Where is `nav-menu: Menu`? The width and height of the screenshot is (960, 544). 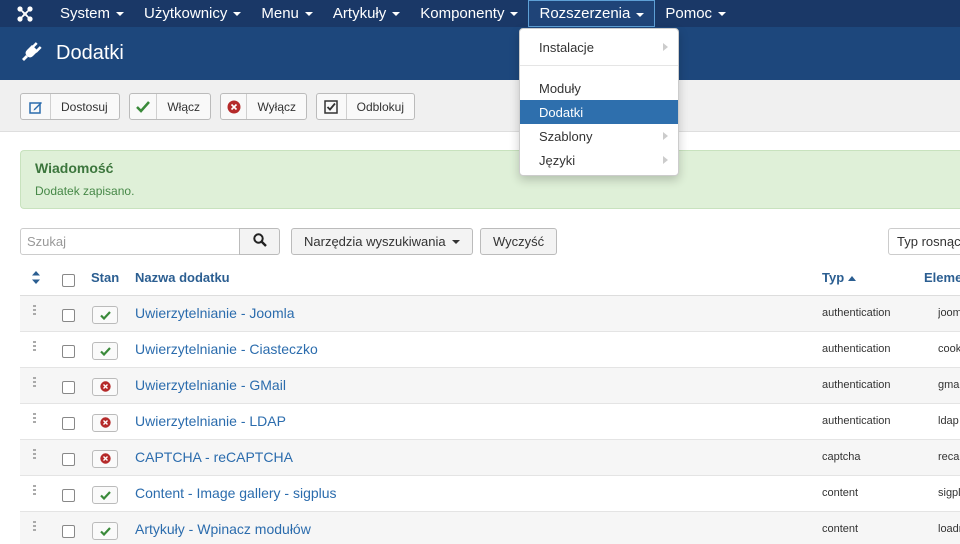 nav-menu: Menu is located at coordinates (287, 13).